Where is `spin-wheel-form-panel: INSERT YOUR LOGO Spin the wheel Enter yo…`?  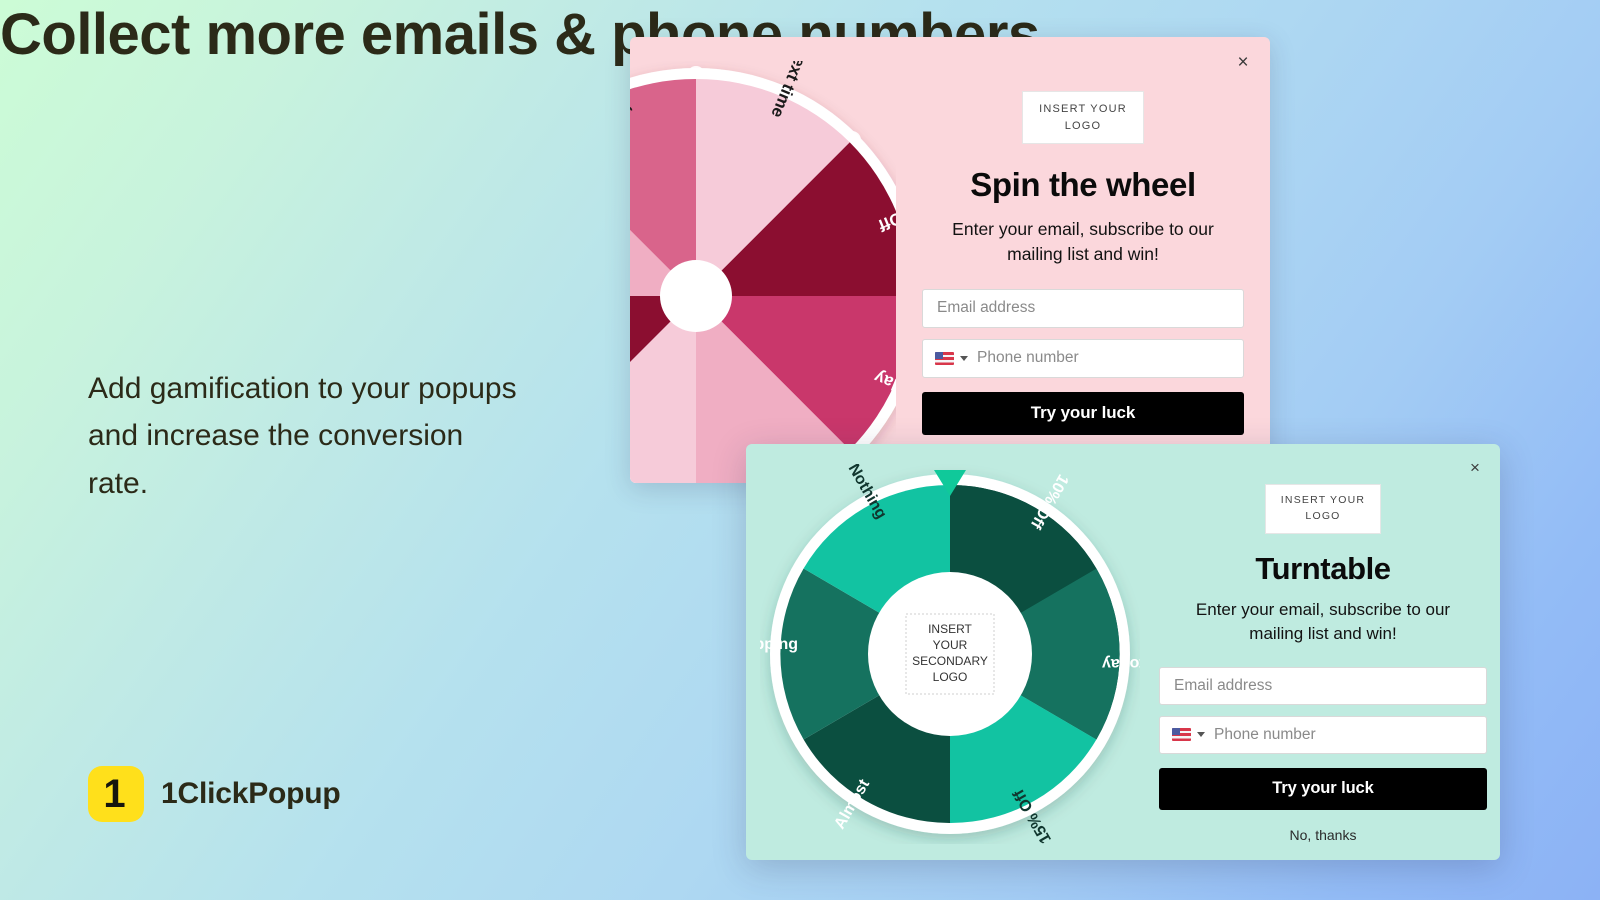
spin-wheel-form-panel: INSERT YOUR LOGO Spin the wheel Enter yo… is located at coordinates (1083, 260).